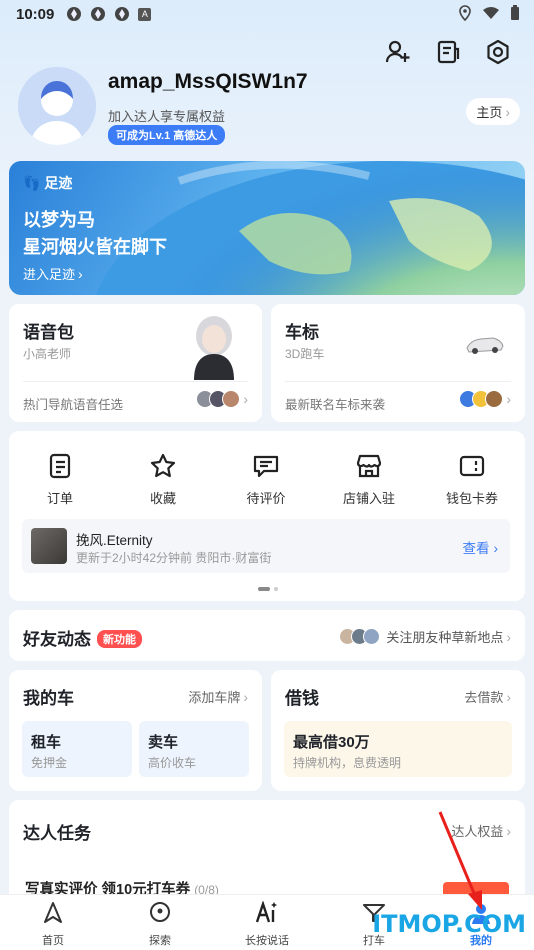 The height and width of the screenshot is (950, 534). What do you see at coordinates (266, 478) in the screenshot?
I see `shortcut-pending-review: 待评价` at bounding box center [266, 478].